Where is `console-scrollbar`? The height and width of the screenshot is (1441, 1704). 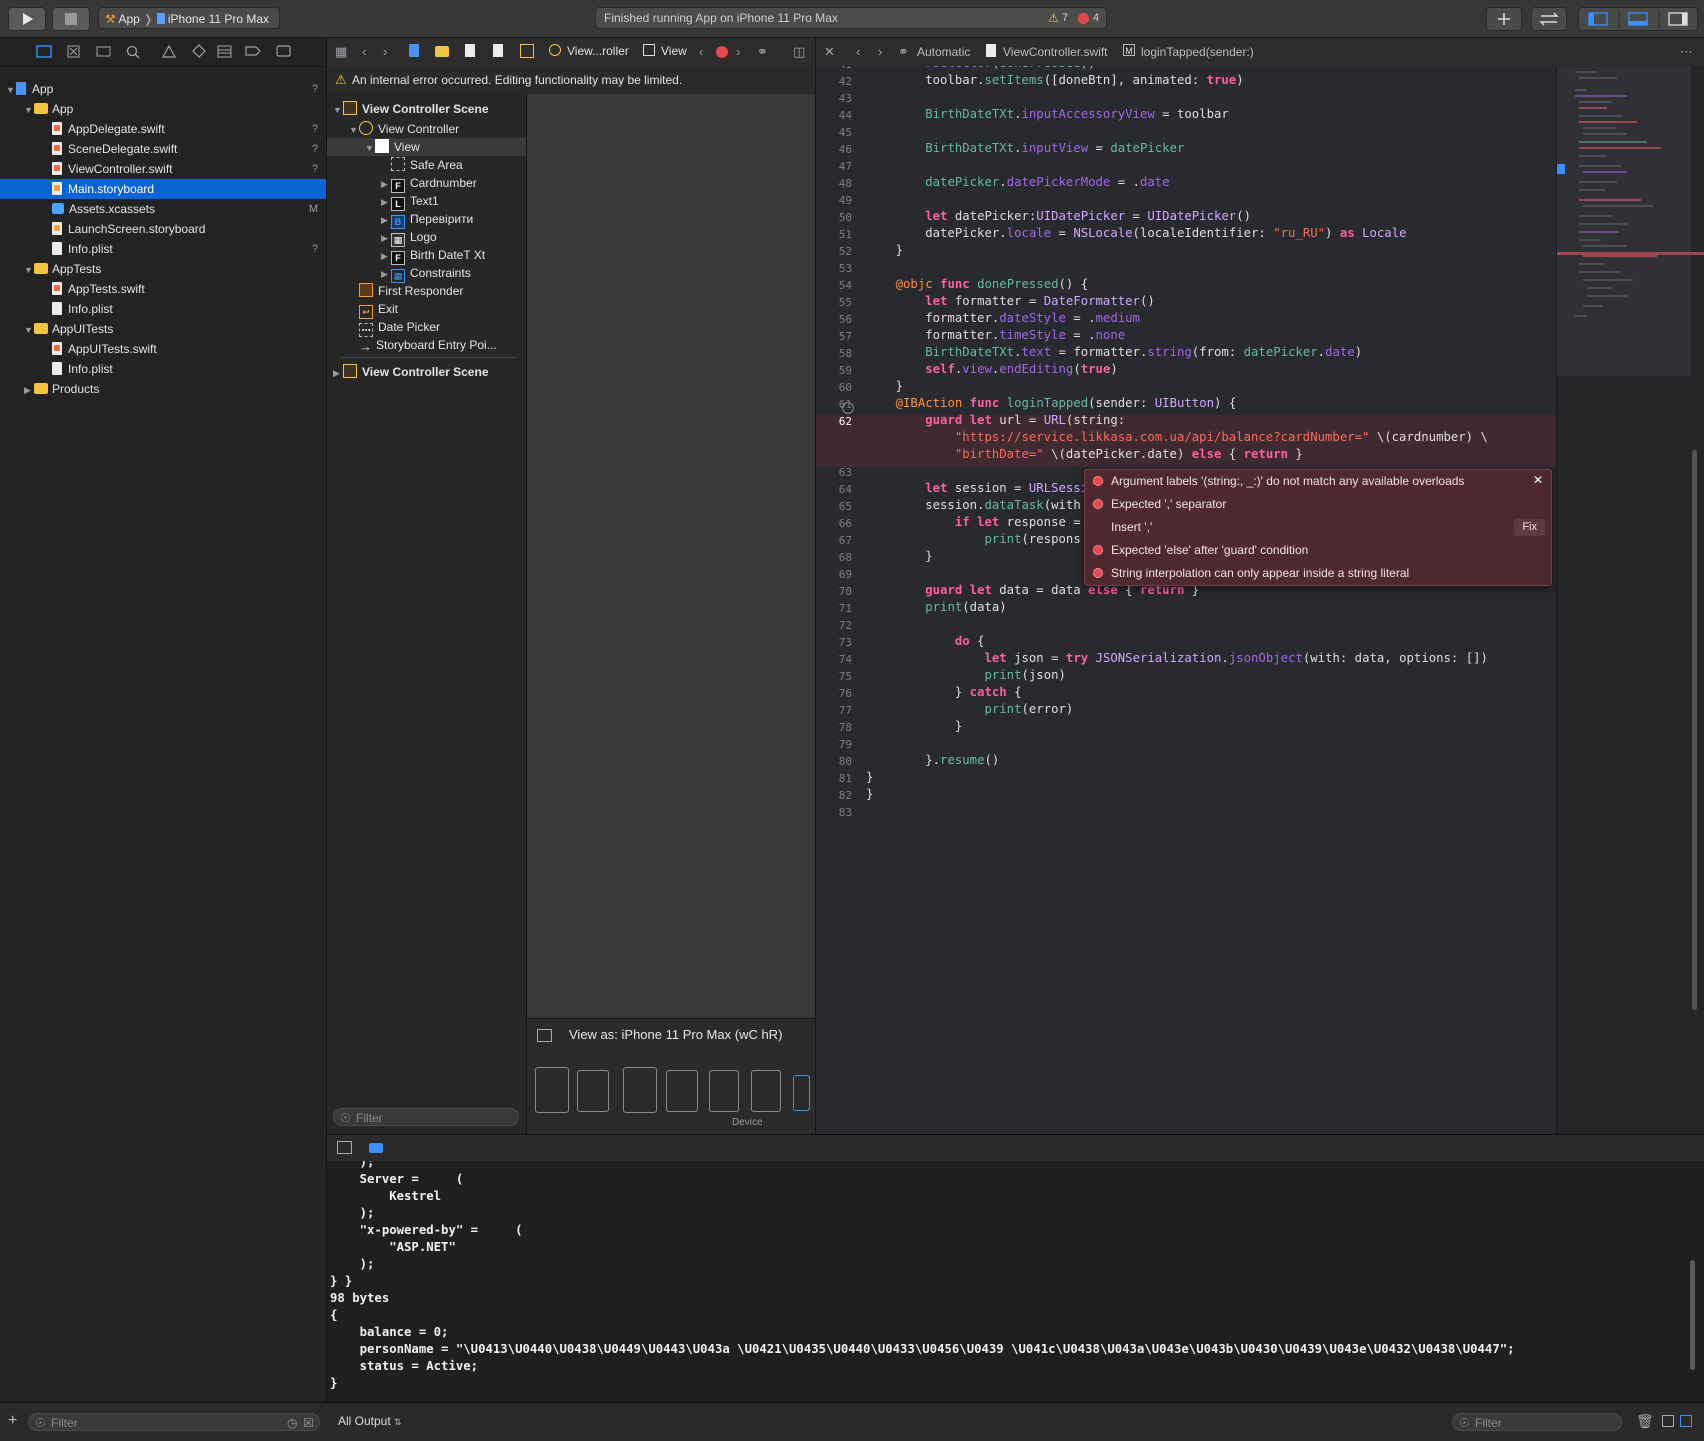
console-scrollbar is located at coordinates (1692, 1315).